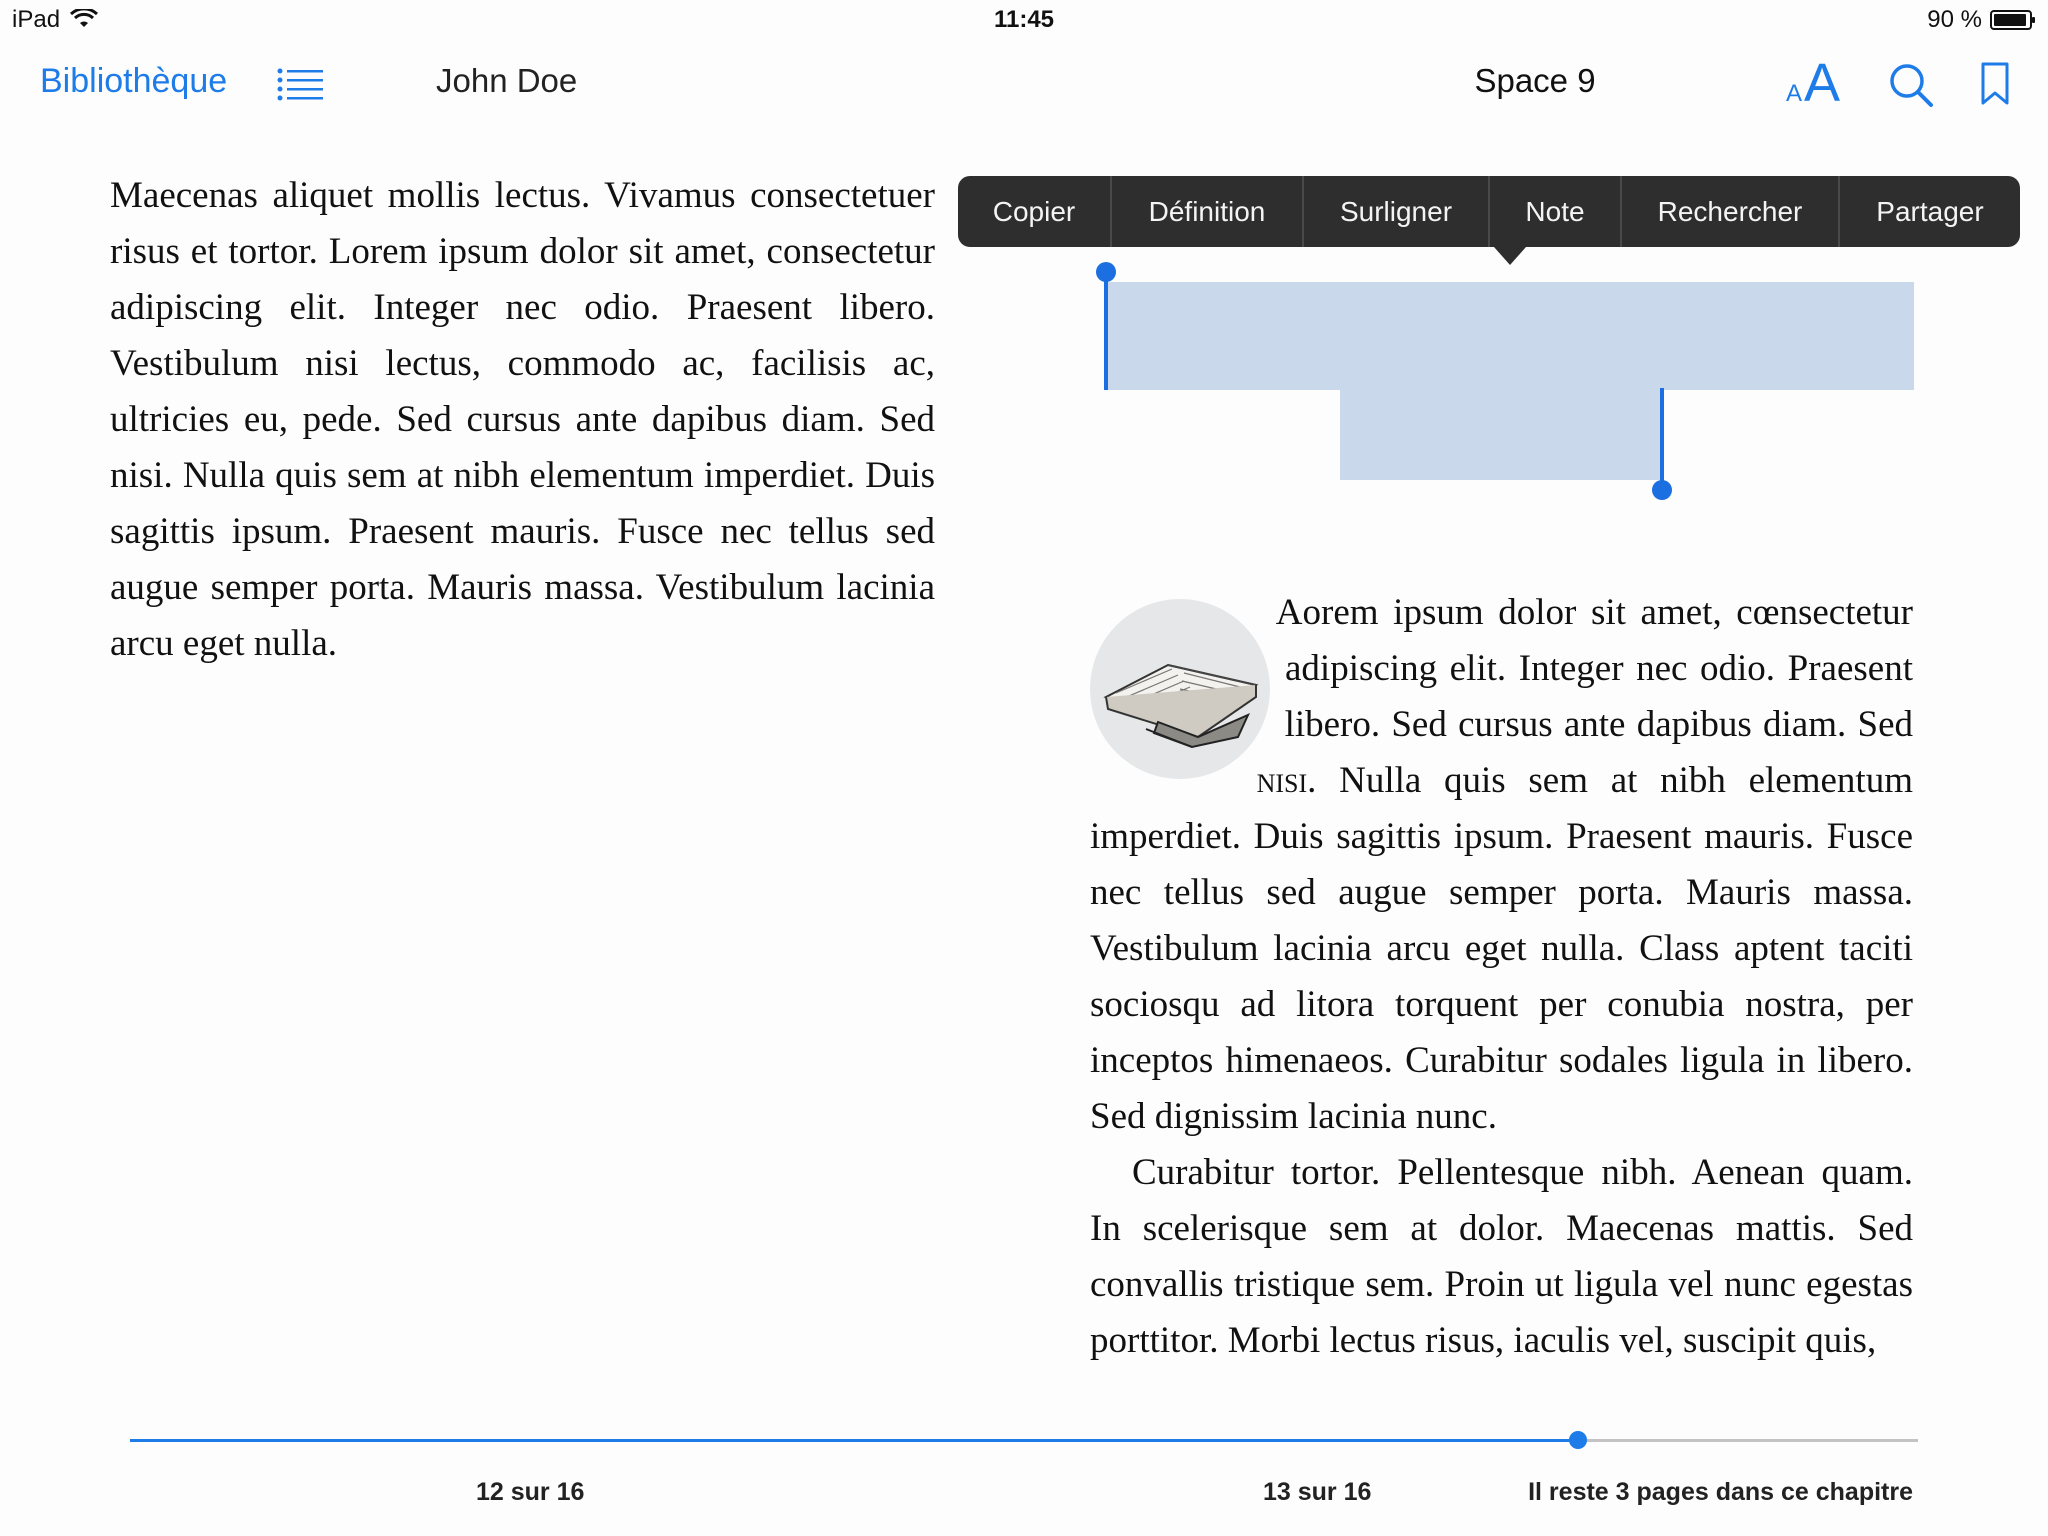 Image resolution: width=2048 pixels, height=1536 pixels. Describe the element at coordinates (1501, 434) in the screenshot. I see `text-selection-highlight-end` at that location.